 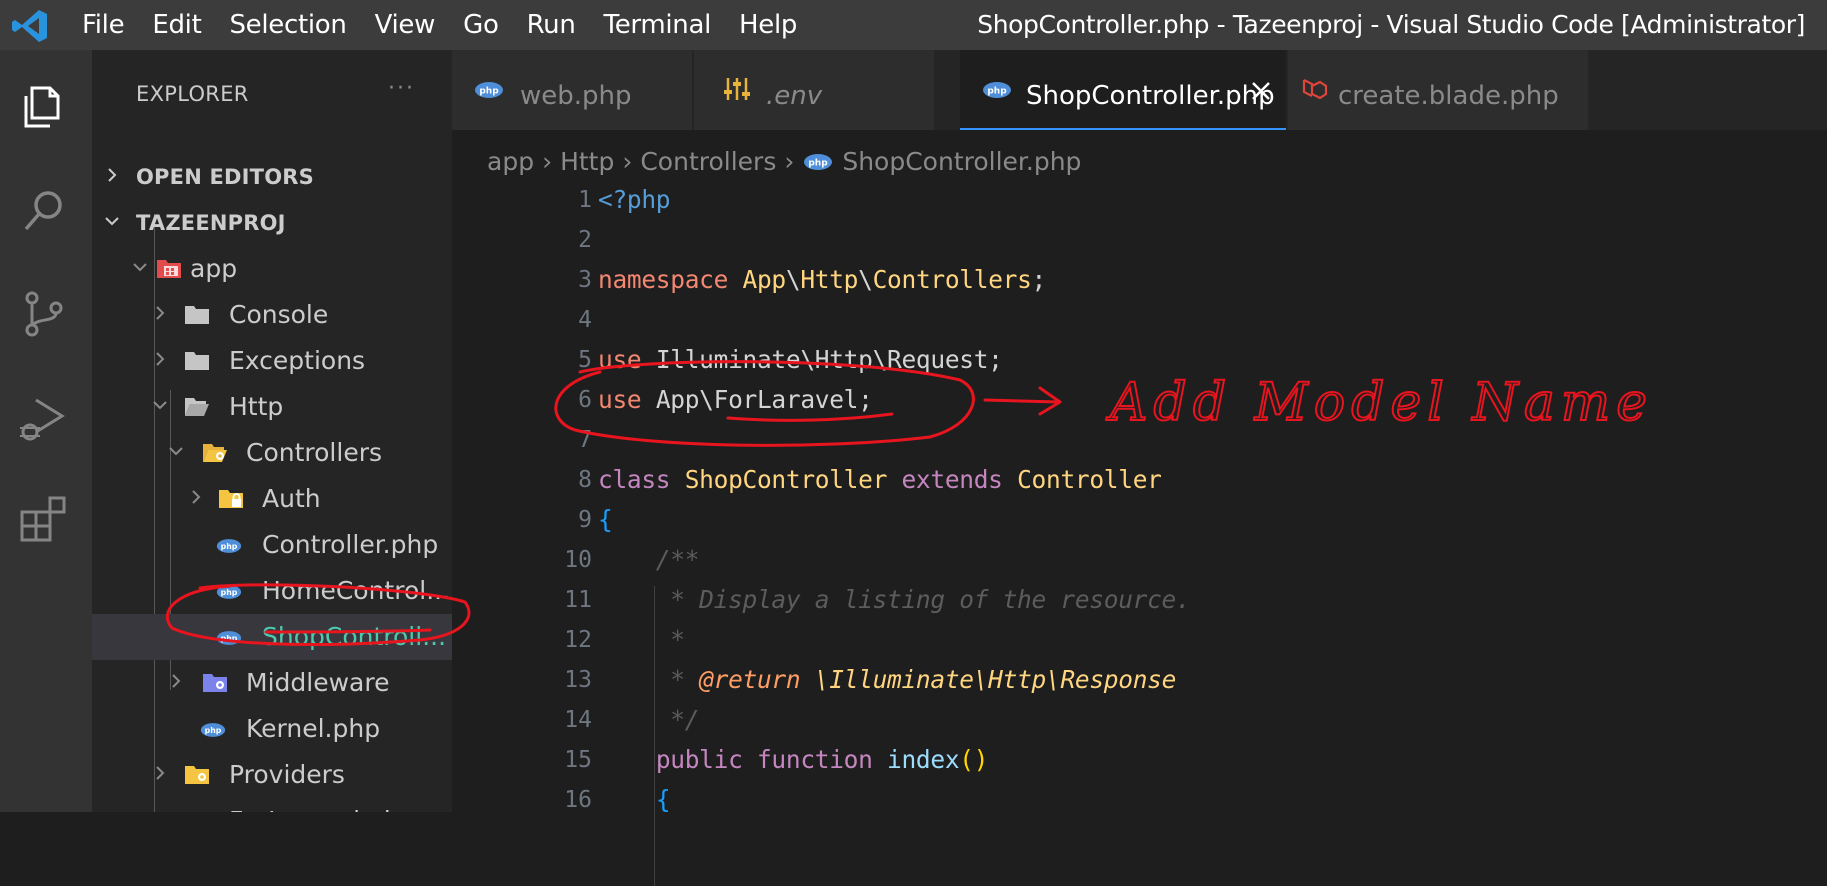 I want to click on explorer-icon, so click(x=44, y=106).